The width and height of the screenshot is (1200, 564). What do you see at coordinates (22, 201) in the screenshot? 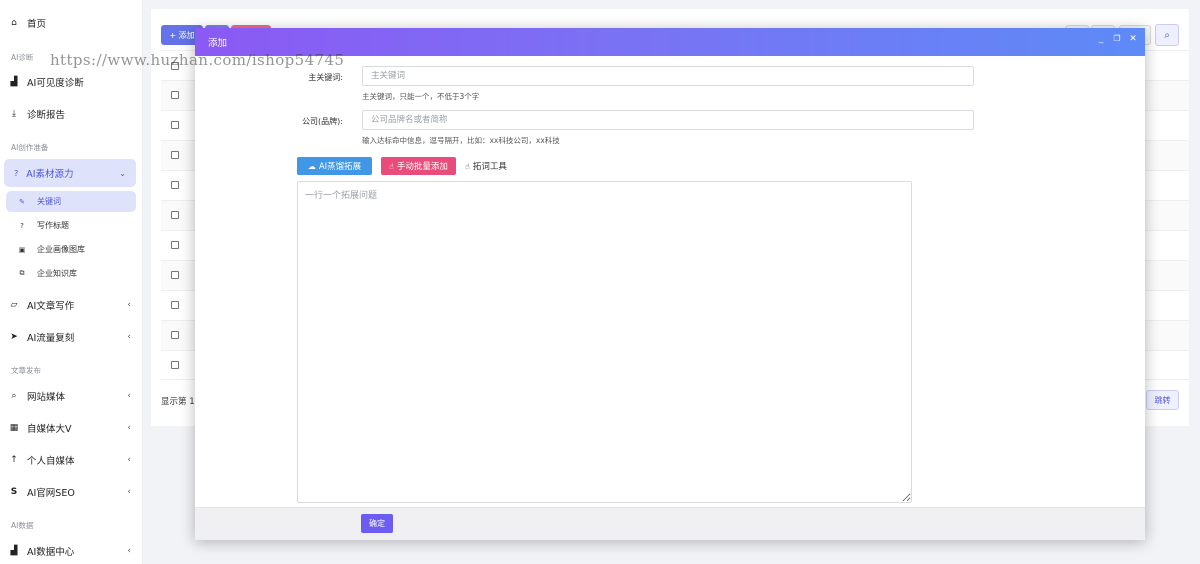
I see `tag-icon: ✎` at bounding box center [22, 201].